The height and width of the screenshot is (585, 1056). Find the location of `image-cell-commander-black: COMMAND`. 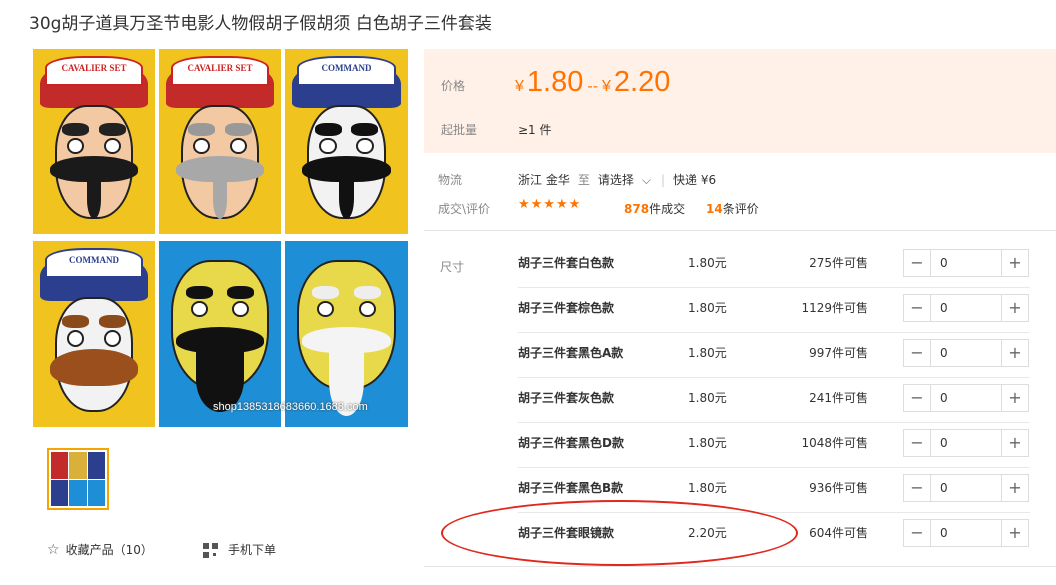

image-cell-commander-black: COMMAND is located at coordinates (346, 141).